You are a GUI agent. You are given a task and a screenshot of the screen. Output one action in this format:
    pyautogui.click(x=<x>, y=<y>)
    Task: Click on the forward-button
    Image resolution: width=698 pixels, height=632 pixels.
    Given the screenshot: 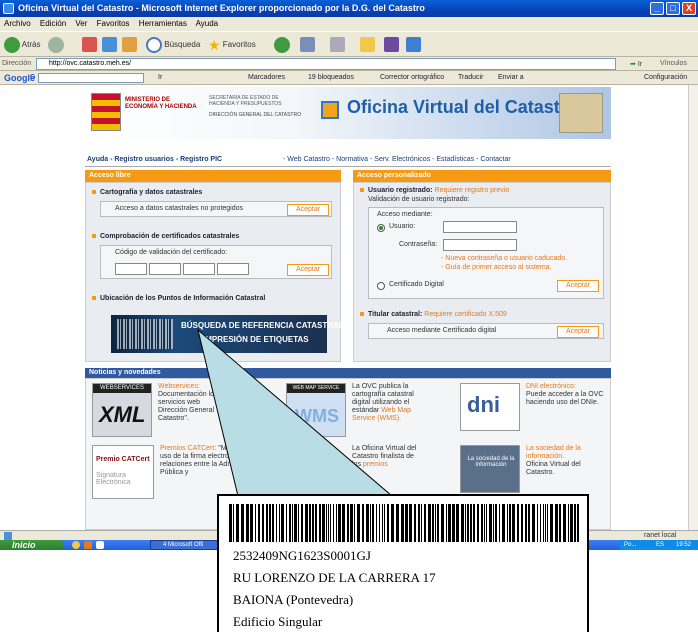 What is the action you would take?
    pyautogui.click(x=56, y=45)
    